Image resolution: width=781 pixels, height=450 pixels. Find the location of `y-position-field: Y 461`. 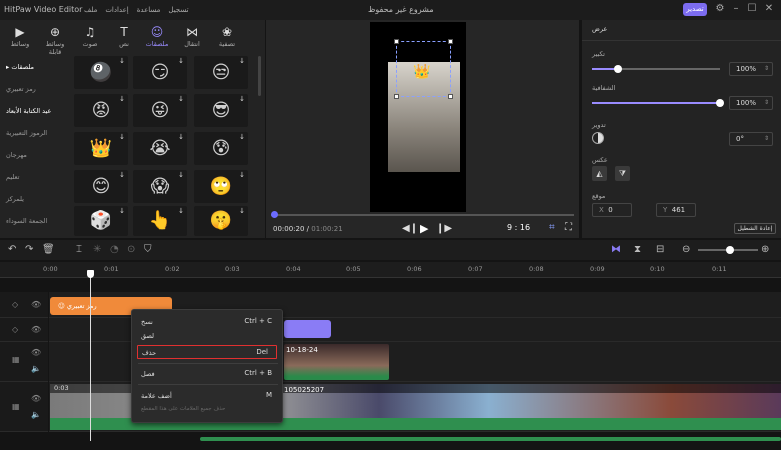

y-position-field: Y 461 is located at coordinates (676, 210).